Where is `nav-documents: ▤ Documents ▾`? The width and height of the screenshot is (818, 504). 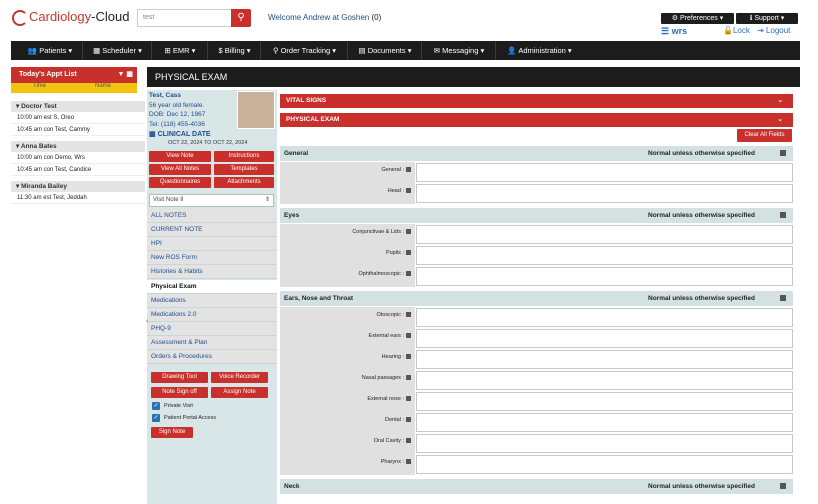 nav-documents: ▤ Documents ▾ is located at coordinates (385, 50).